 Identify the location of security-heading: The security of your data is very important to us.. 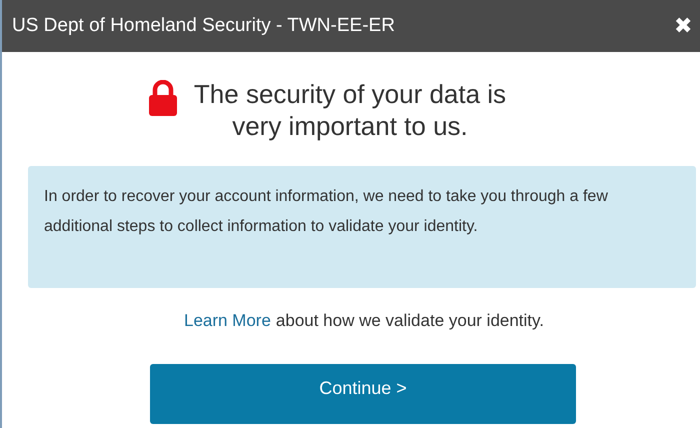
(350, 110).